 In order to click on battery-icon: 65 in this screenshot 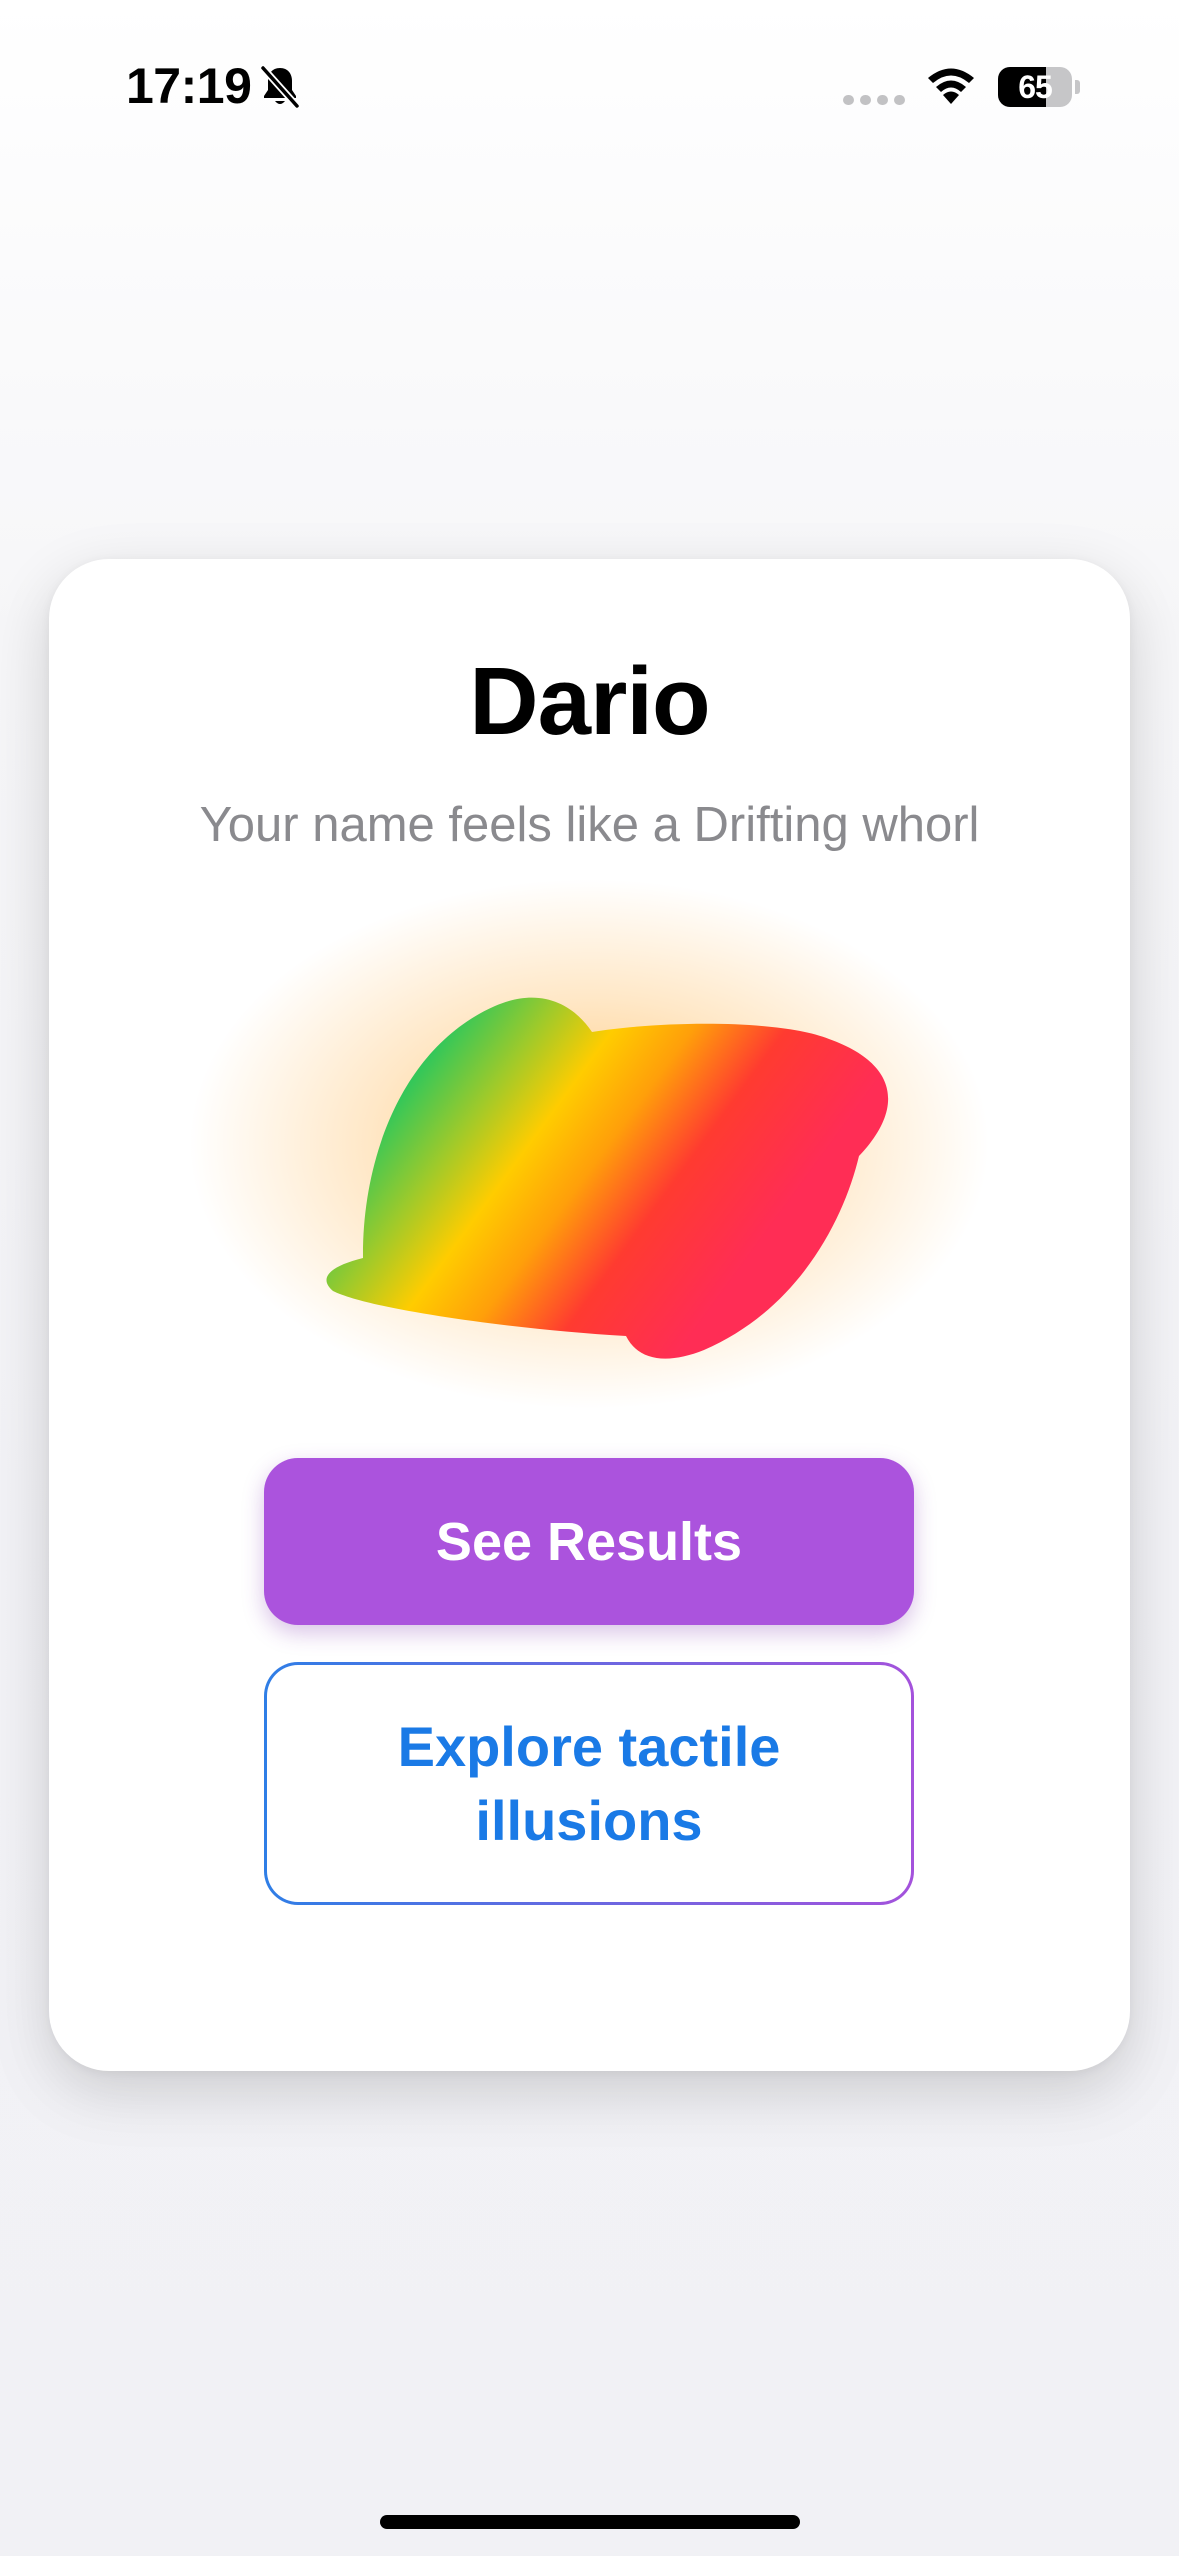, I will do `click(1039, 87)`.